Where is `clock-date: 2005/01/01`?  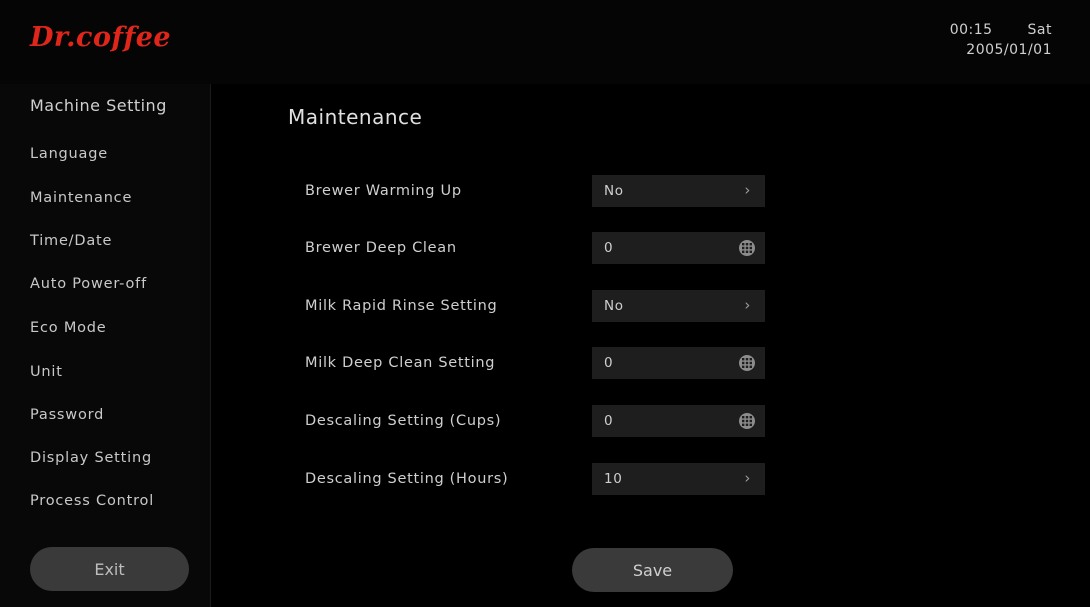 clock-date: 2005/01/01 is located at coordinates (1009, 50).